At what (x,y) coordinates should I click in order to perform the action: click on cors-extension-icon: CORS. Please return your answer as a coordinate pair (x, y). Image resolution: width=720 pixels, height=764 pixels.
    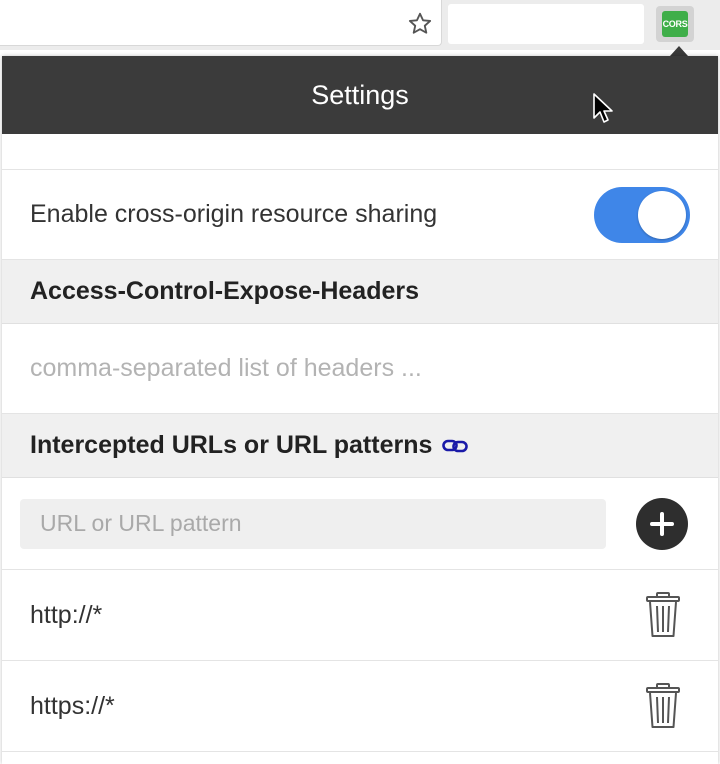
    Looking at the image, I should click on (675, 24).